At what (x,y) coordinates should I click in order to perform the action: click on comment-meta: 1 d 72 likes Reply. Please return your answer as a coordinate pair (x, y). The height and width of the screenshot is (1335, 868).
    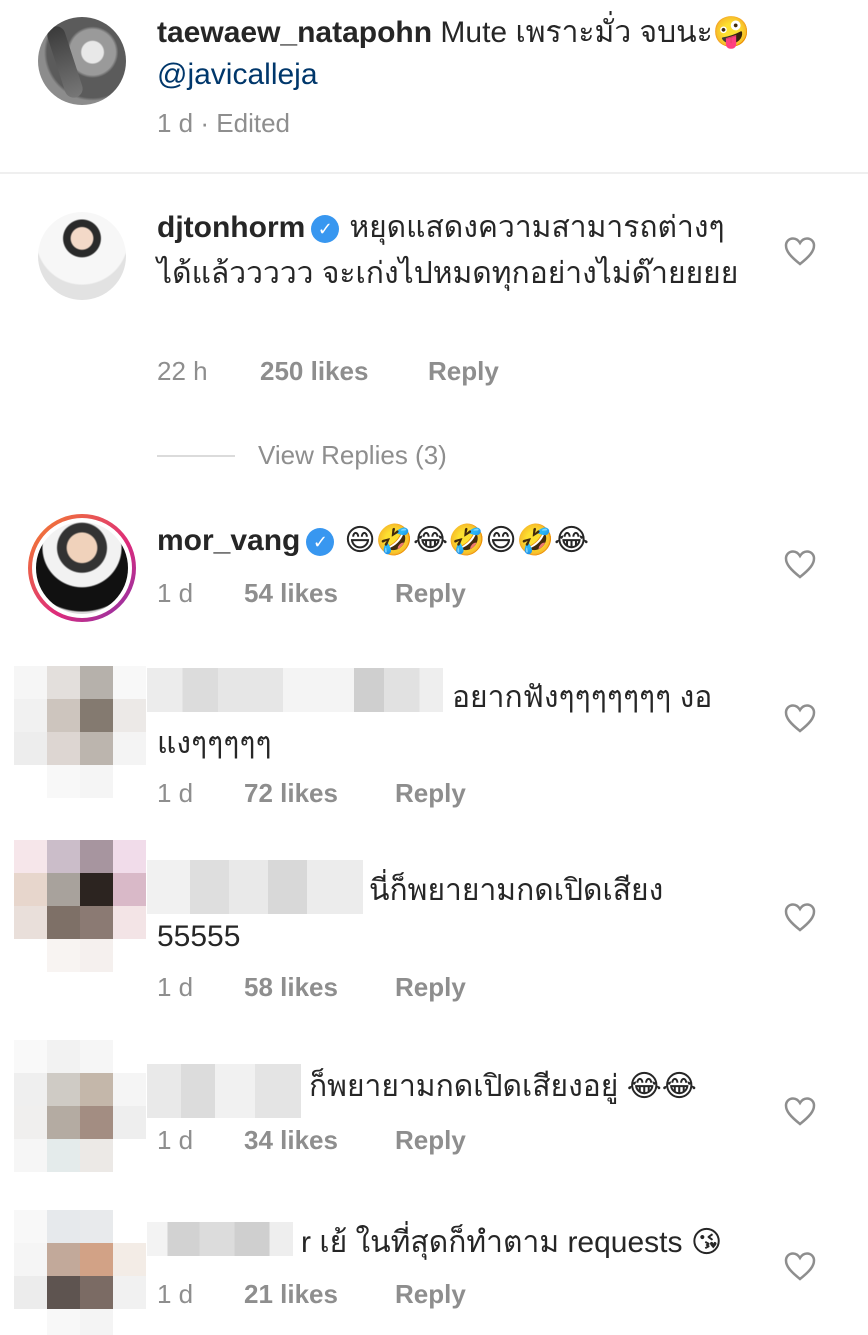
    Looking at the image, I should click on (311, 793).